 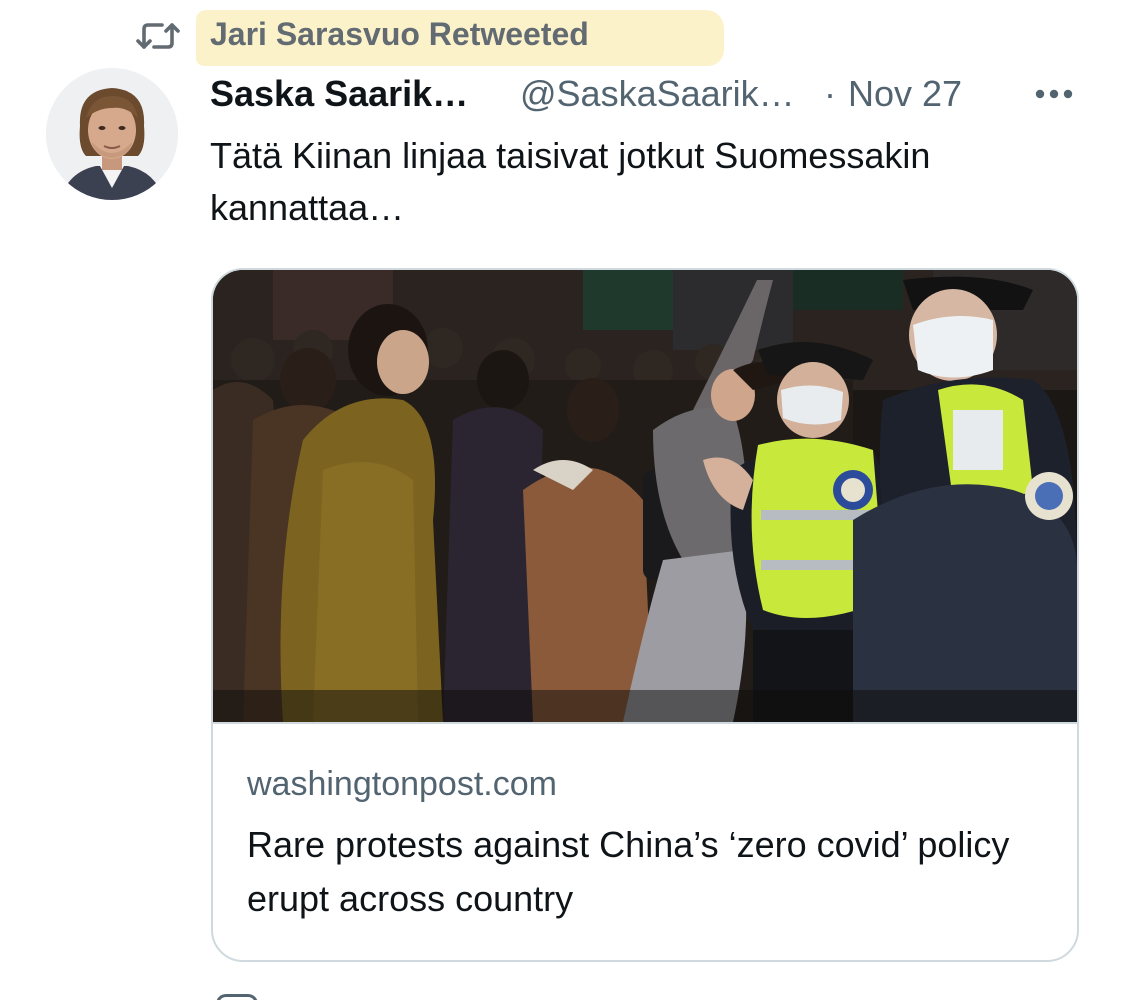 What do you see at coordinates (158, 36) in the screenshot?
I see `retweet-icon` at bounding box center [158, 36].